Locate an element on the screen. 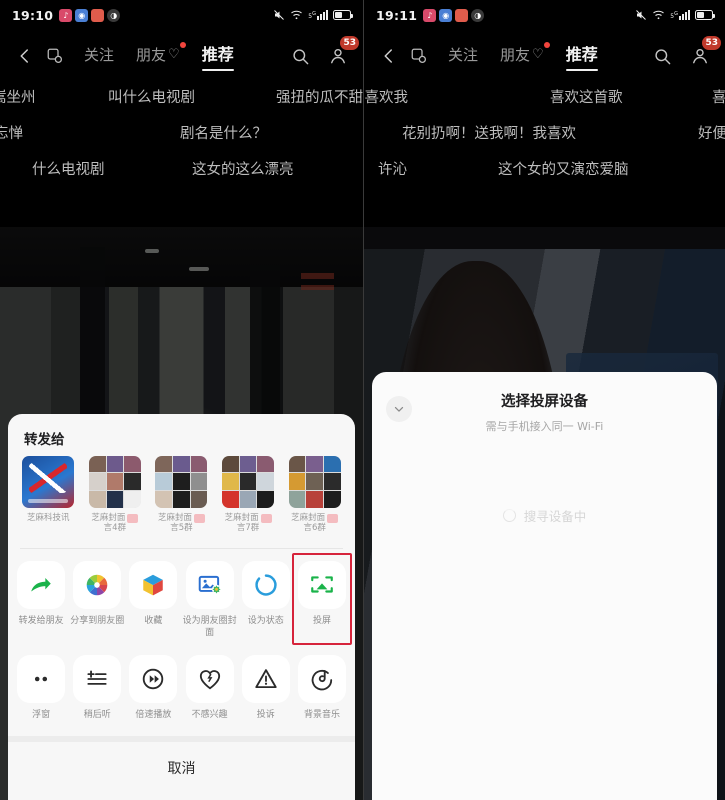 The height and width of the screenshot is (800, 725). action-playback-speed: 倍速播放 is located at coordinates (153, 688).